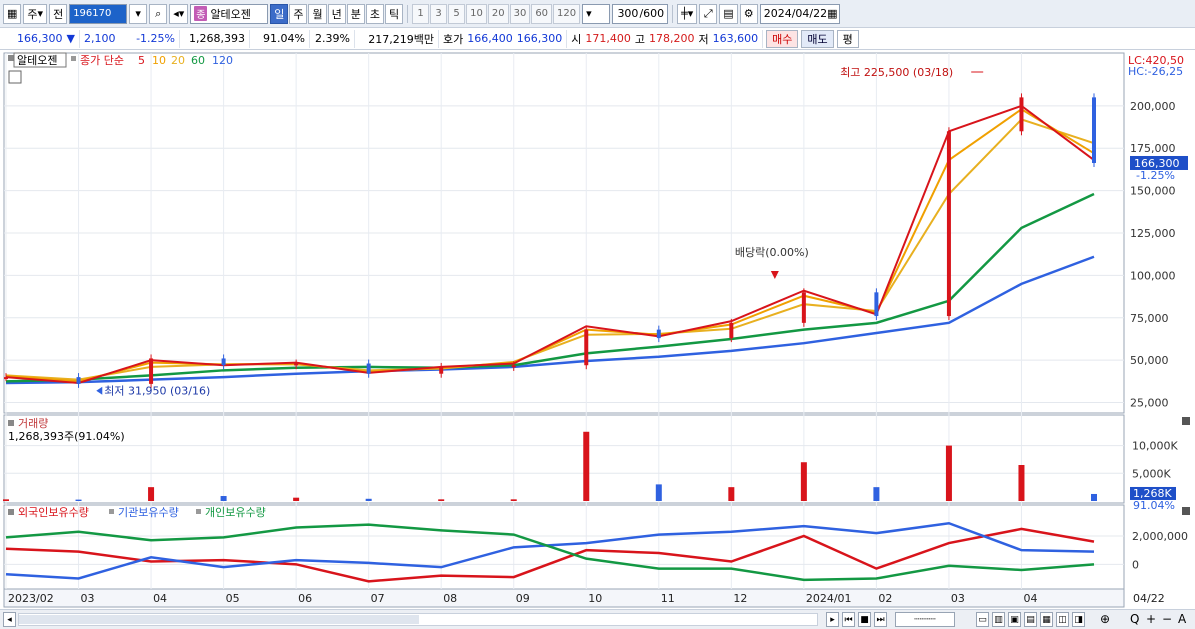 Image resolution: width=1195 pixels, height=629 pixels. Describe the element at coordinates (817, 38) in the screenshot. I see `sell-button: 매도` at that location.